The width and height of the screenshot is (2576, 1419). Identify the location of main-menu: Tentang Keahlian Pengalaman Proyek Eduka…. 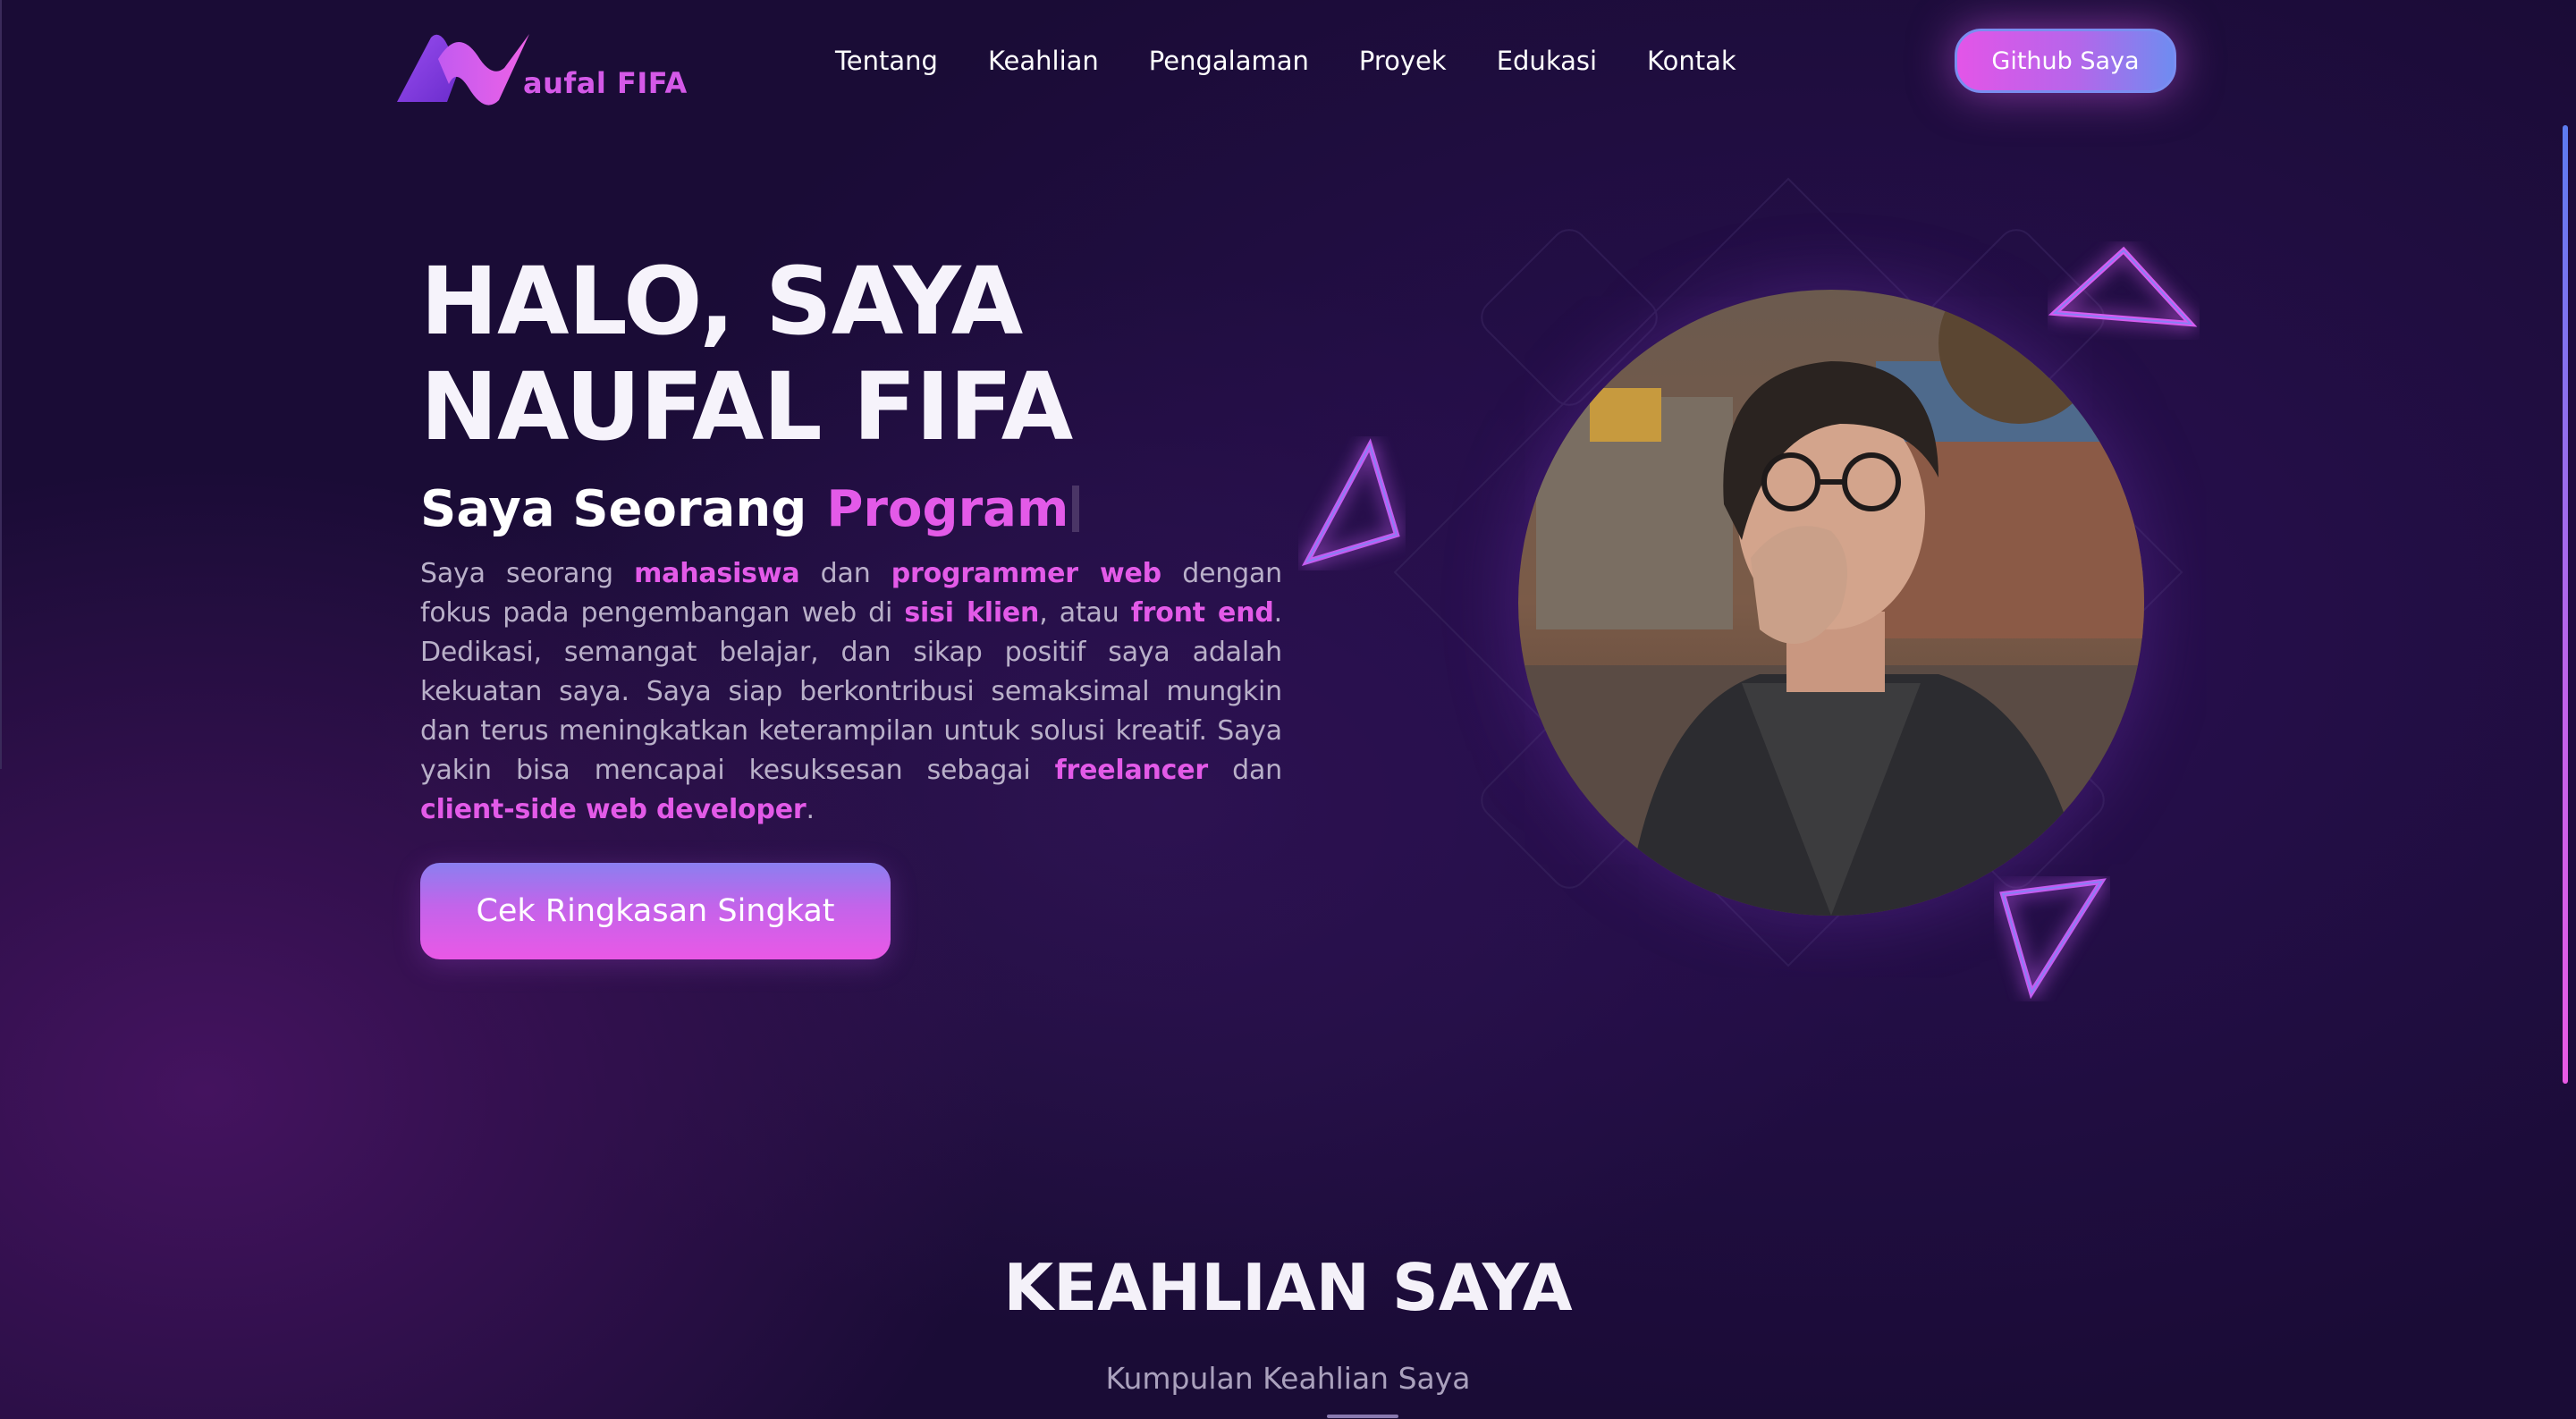
(1285, 61).